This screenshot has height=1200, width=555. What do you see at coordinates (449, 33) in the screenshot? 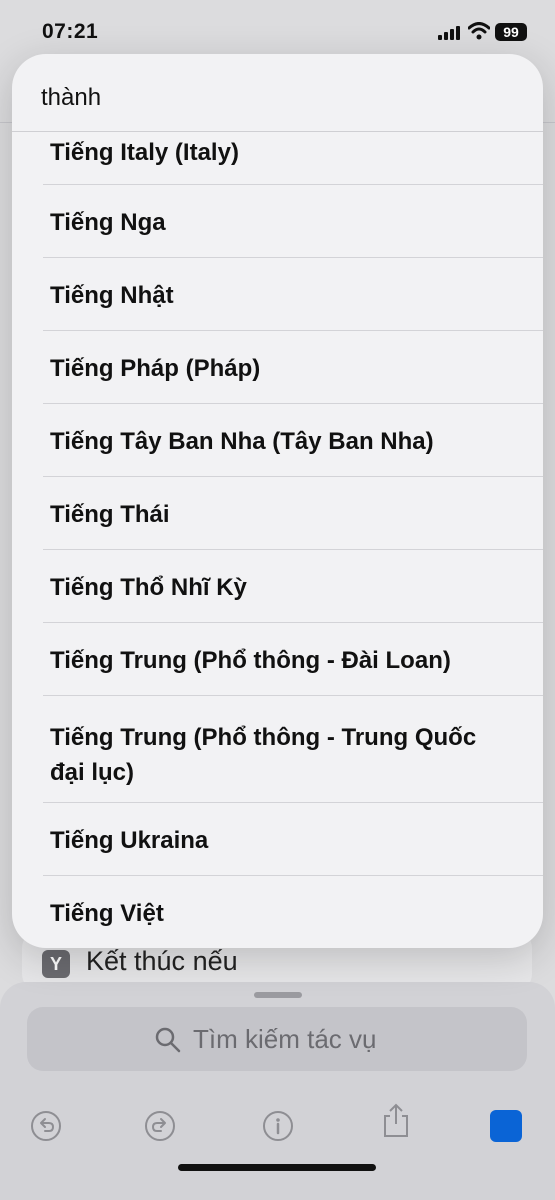
I see `cellular-signal-icon` at bounding box center [449, 33].